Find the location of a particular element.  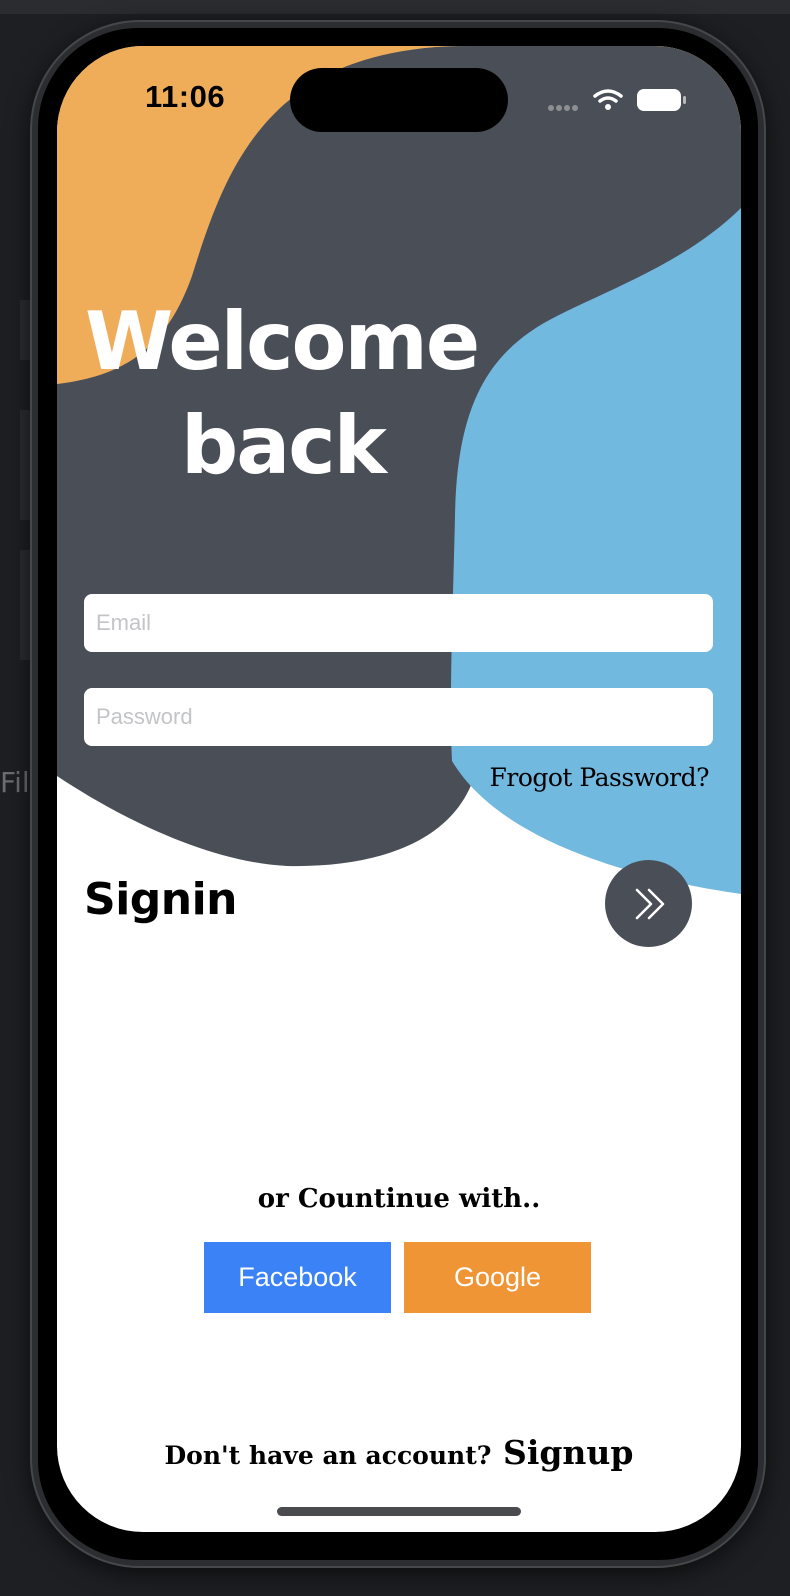

welcome-heading: Welcome back is located at coordinates (285, 394).